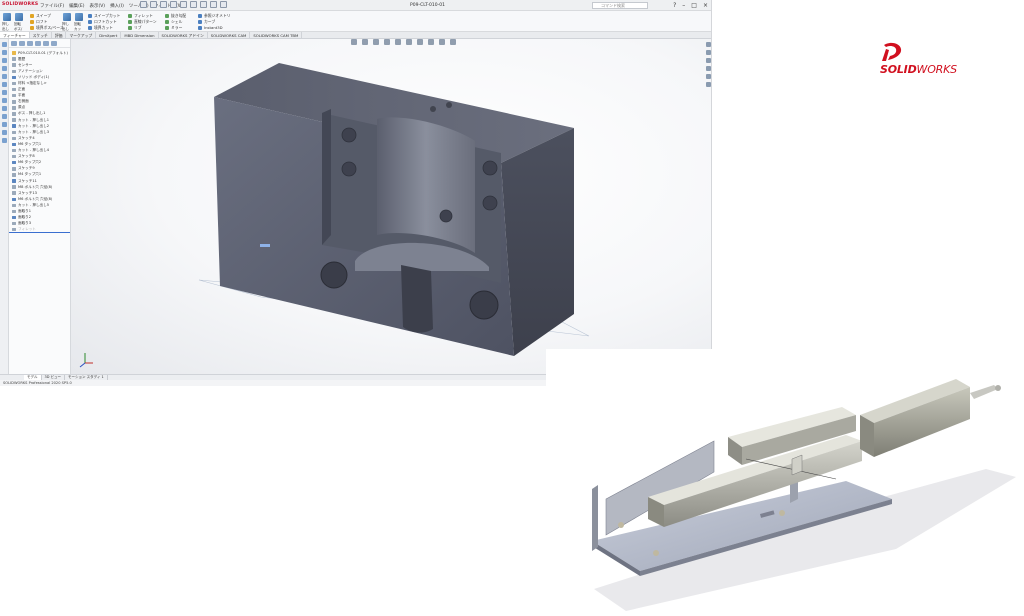 This screenshot has width=1024, height=616. What do you see at coordinates (90, 27) in the screenshot?
I see `boundary-cut-icon` at bounding box center [90, 27].